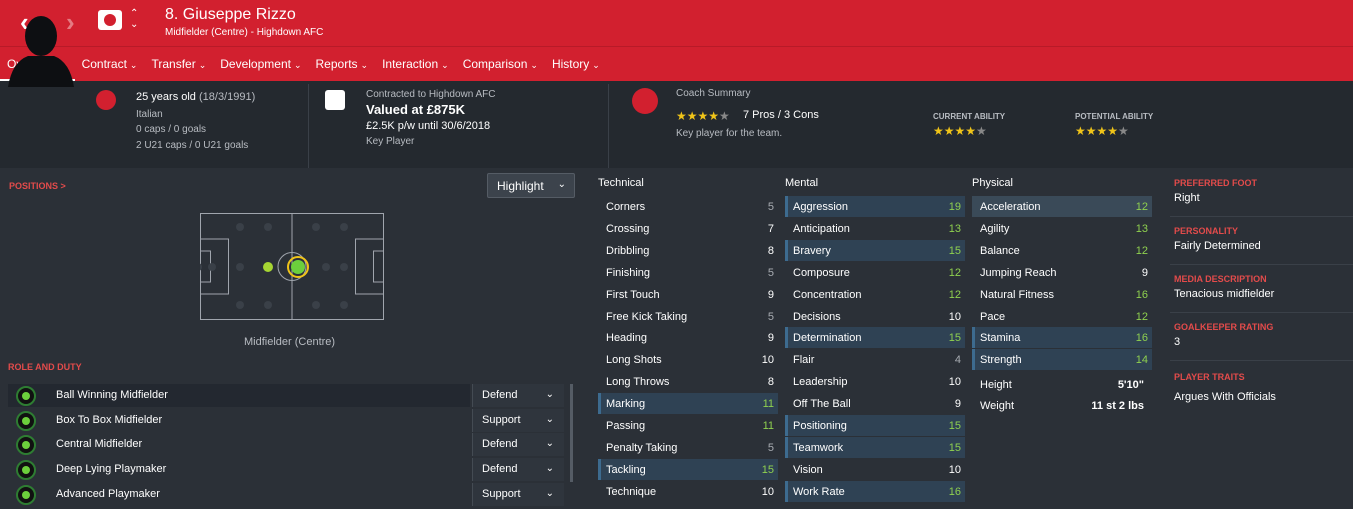 This screenshot has height=509, width=1353. I want to click on tab-development: Development ⌄, so click(260, 64).